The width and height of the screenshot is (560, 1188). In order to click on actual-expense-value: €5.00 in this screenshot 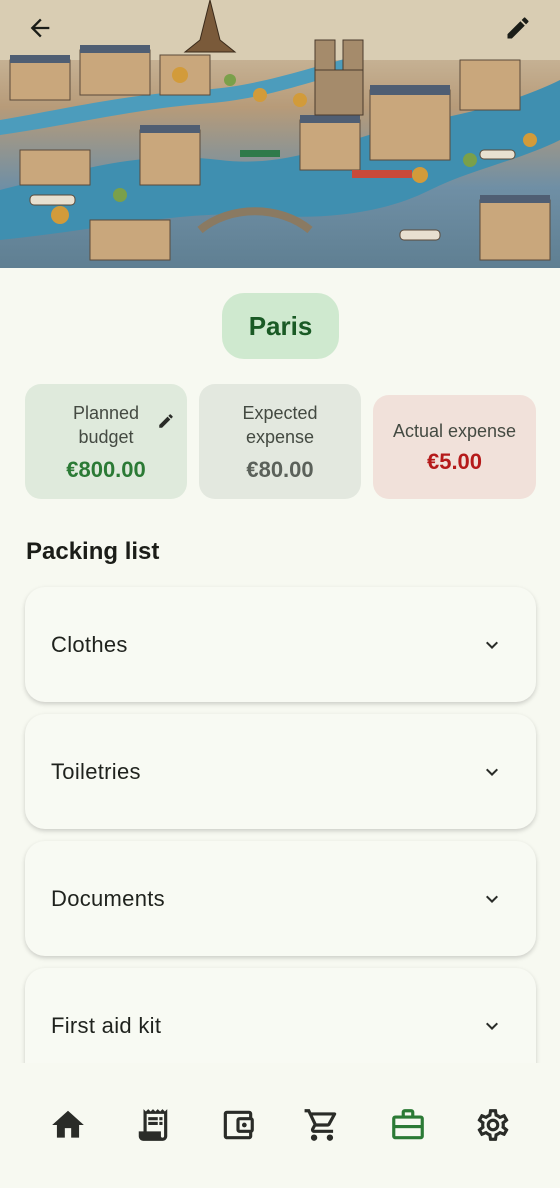, I will do `click(454, 461)`.